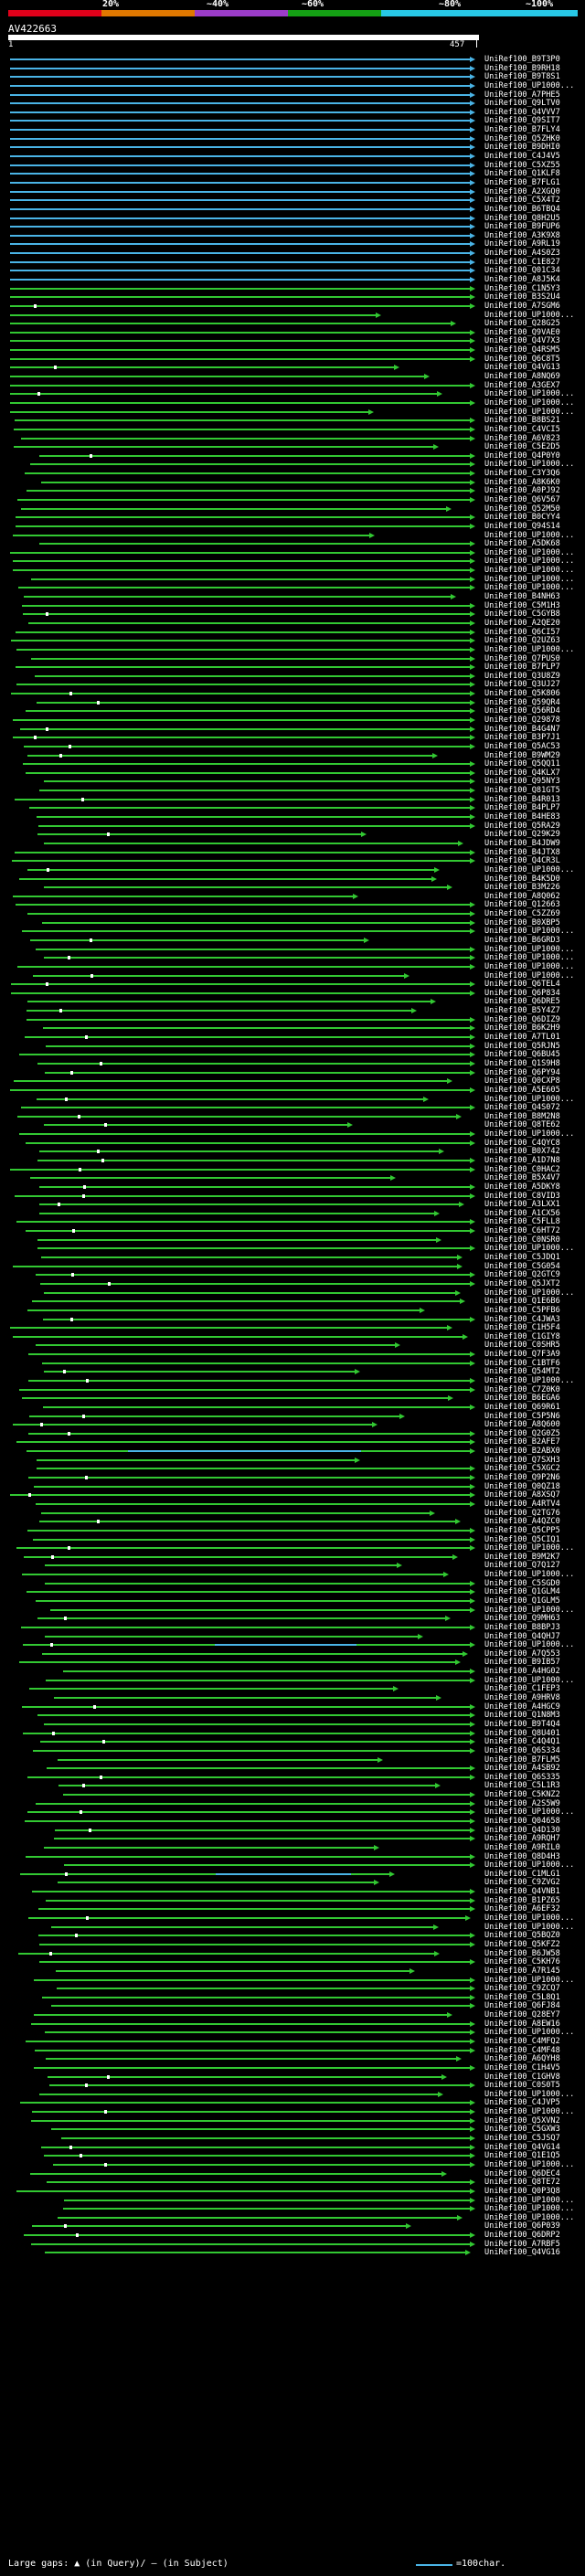 The width and height of the screenshot is (585, 2576). Describe the element at coordinates (522, 1785) in the screenshot. I see `hit-label: UniRef100_C5L1R3` at that location.